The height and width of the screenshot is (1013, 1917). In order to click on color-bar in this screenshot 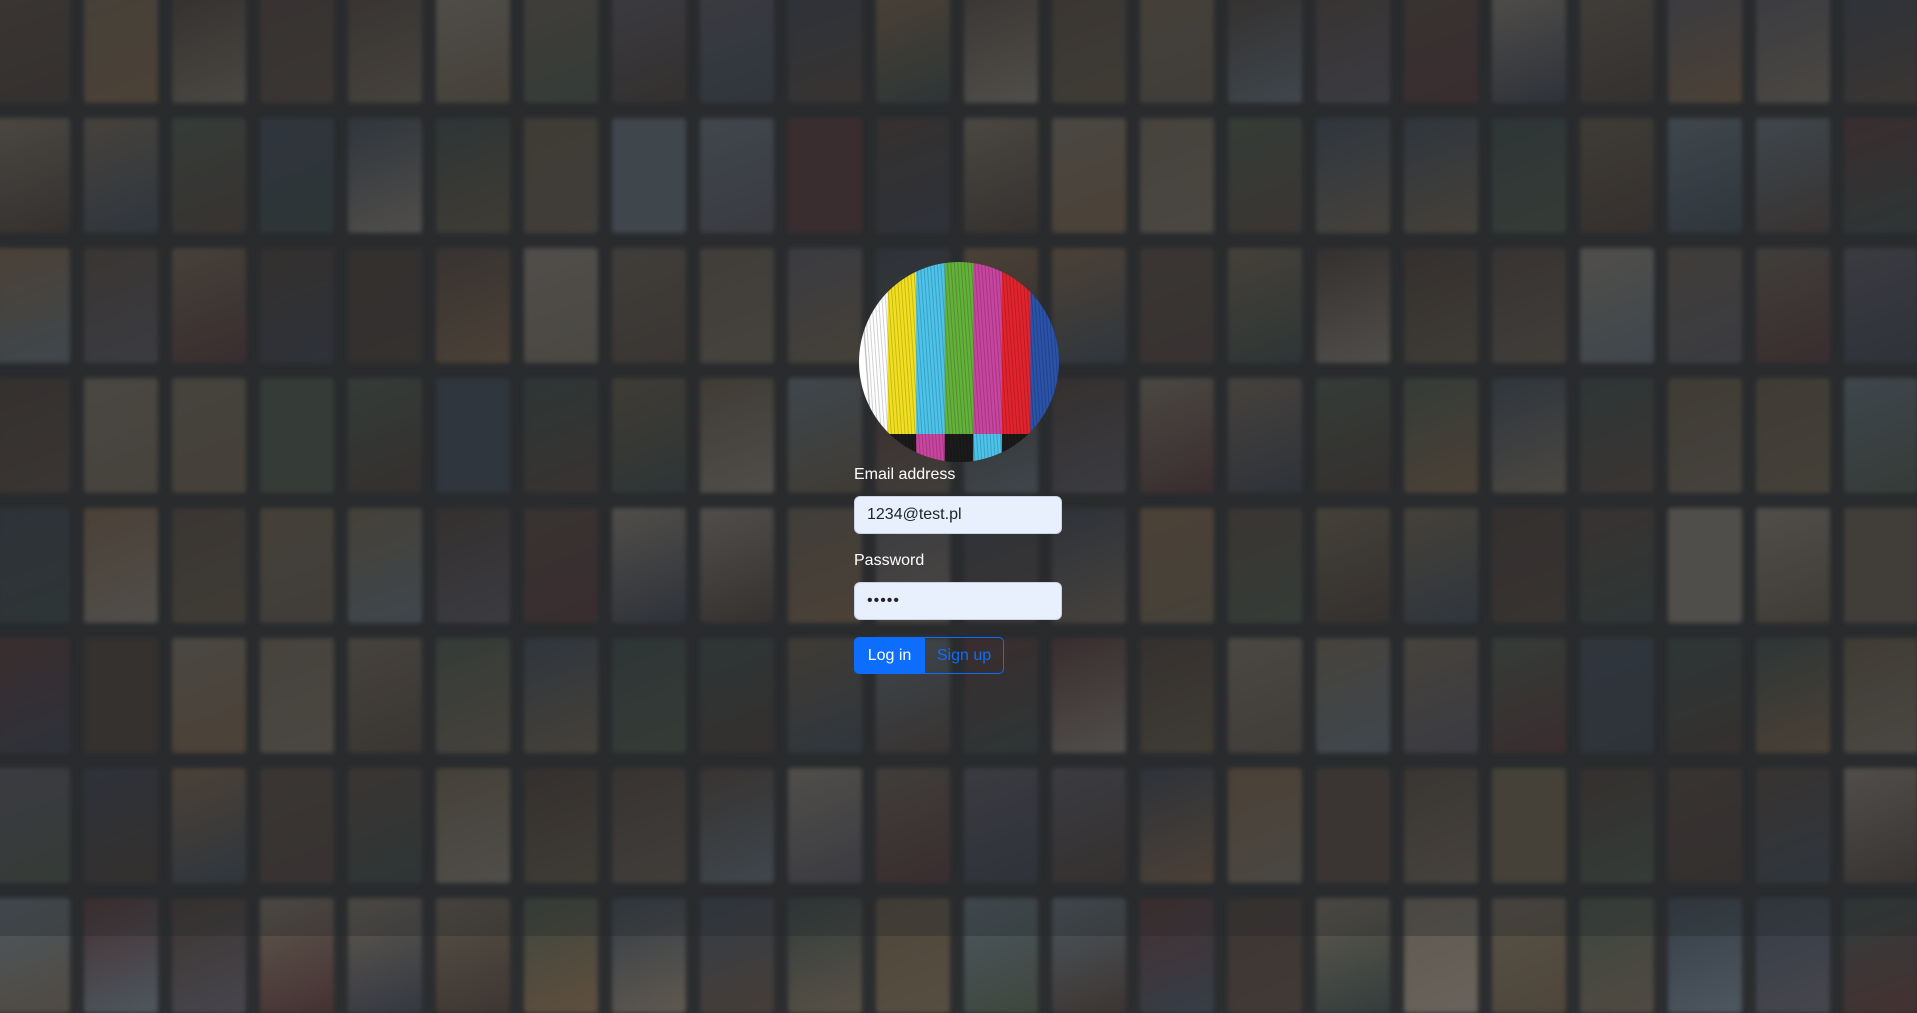, I will do `click(1016, 348)`.